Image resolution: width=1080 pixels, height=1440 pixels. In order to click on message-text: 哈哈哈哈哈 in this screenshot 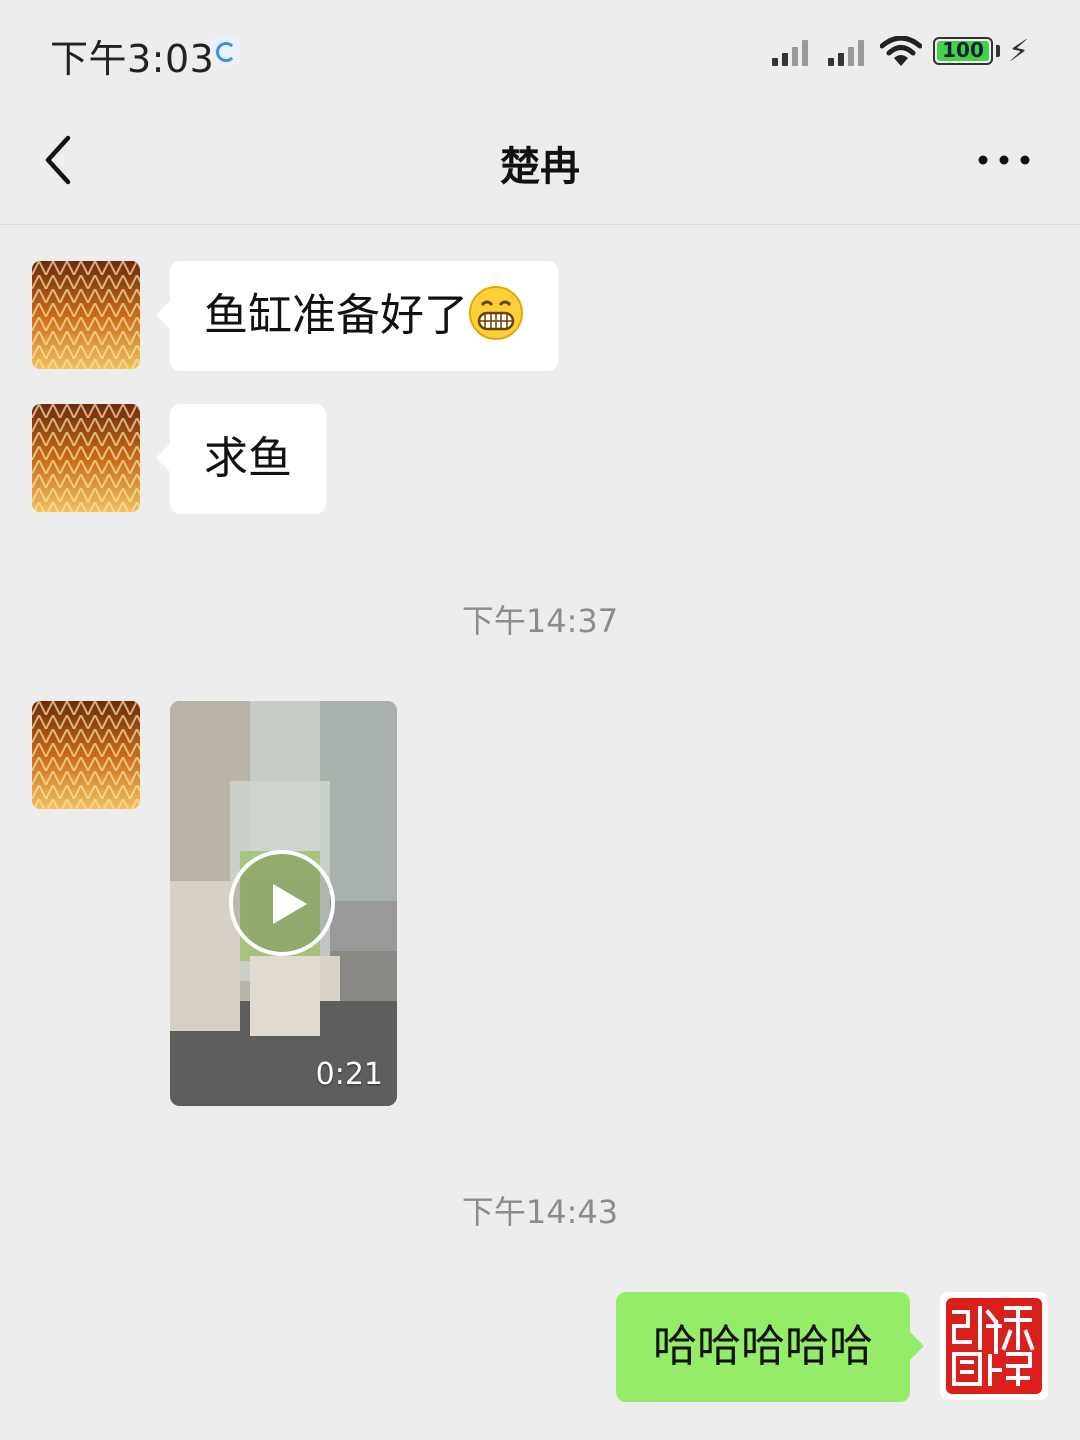, I will do `click(763, 1346)`.